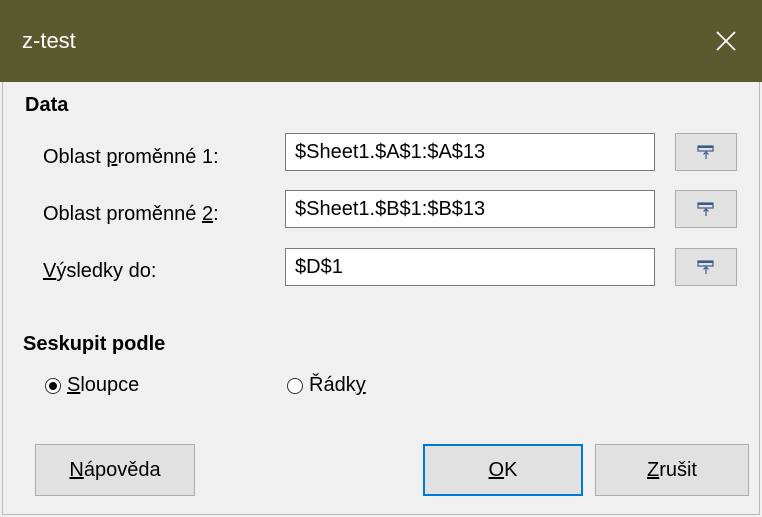 The width and height of the screenshot is (762, 517). I want to click on radio-rows: Řádky, so click(326, 385).